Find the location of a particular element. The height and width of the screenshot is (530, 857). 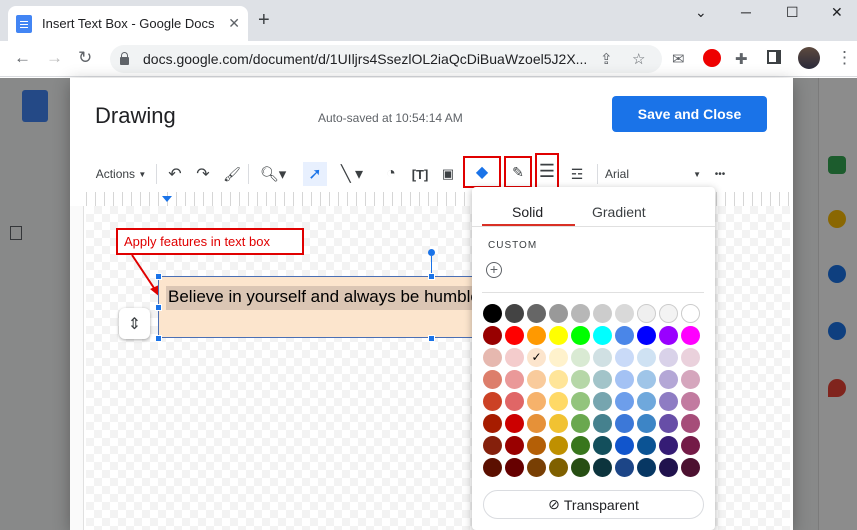

color-swatch-selected: ✓ is located at coordinates (536, 357).